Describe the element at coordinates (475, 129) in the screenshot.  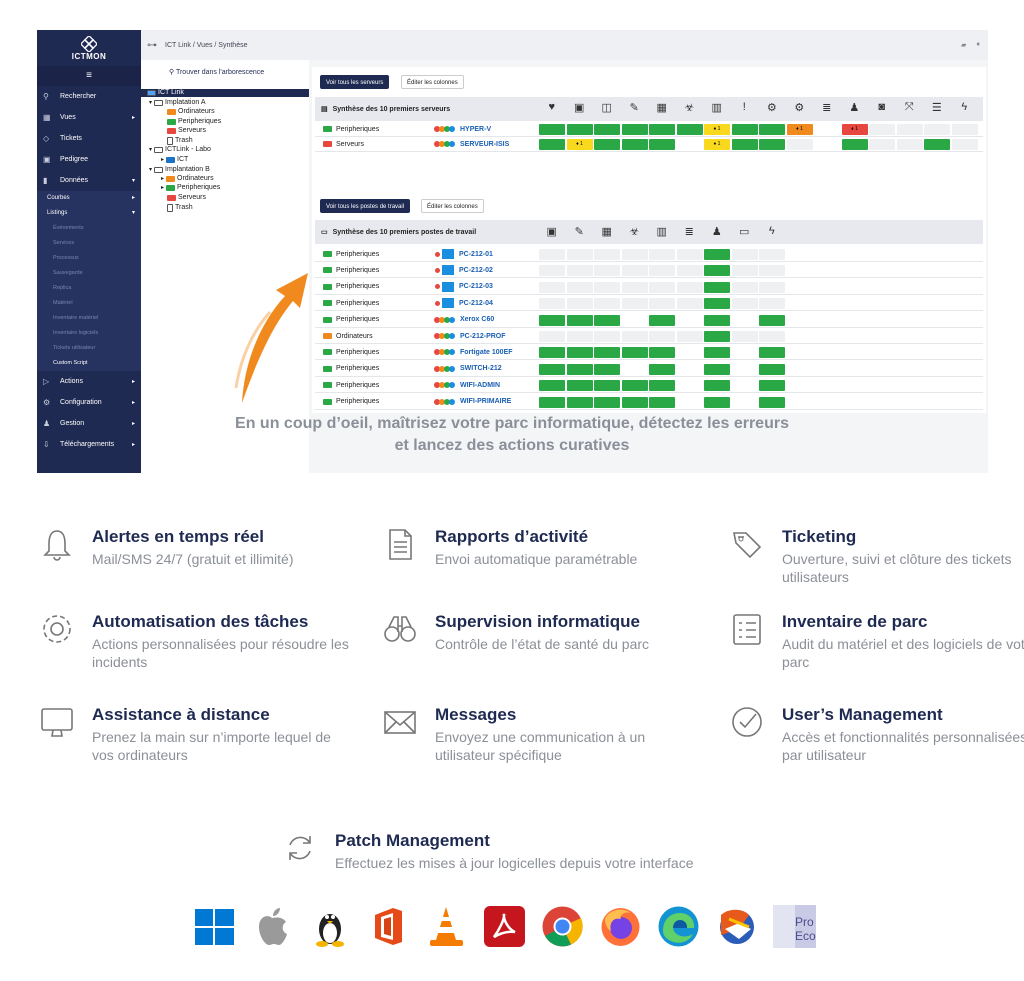
I see `device-name-link: HYPER-V` at that location.